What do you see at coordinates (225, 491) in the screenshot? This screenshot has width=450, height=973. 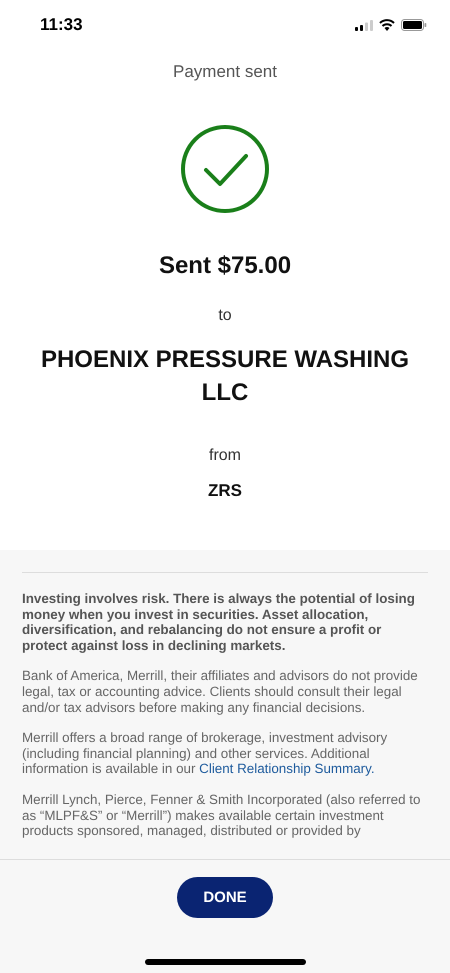 I see `account-name: ZRS` at bounding box center [225, 491].